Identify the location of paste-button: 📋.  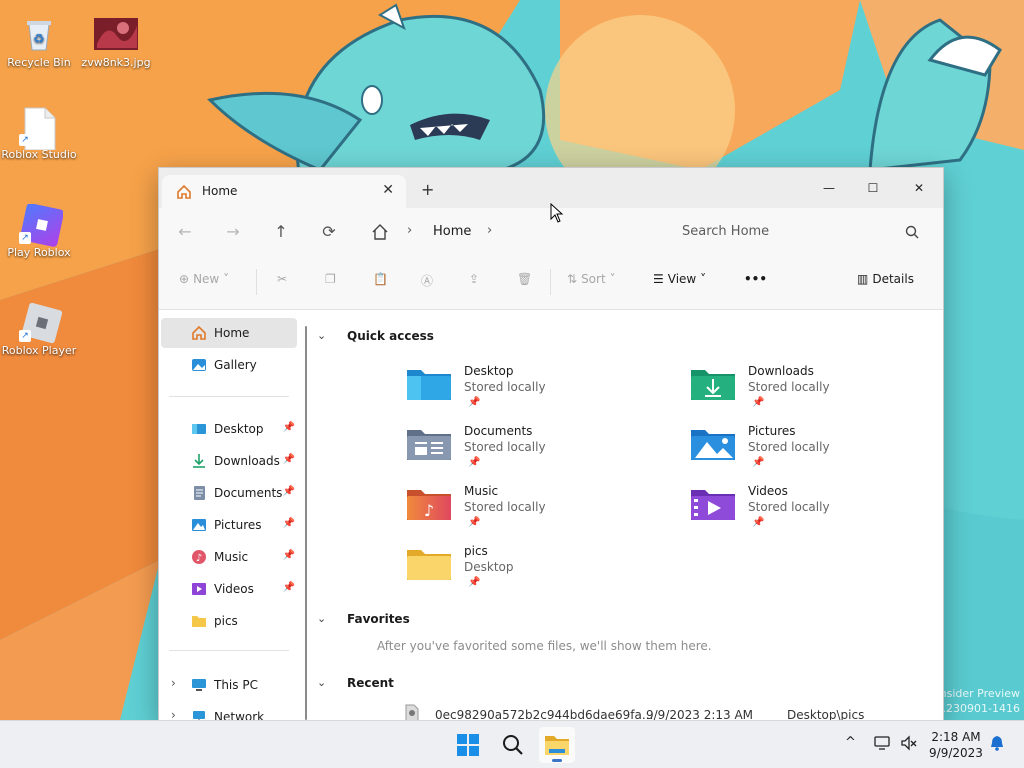
(380, 282).